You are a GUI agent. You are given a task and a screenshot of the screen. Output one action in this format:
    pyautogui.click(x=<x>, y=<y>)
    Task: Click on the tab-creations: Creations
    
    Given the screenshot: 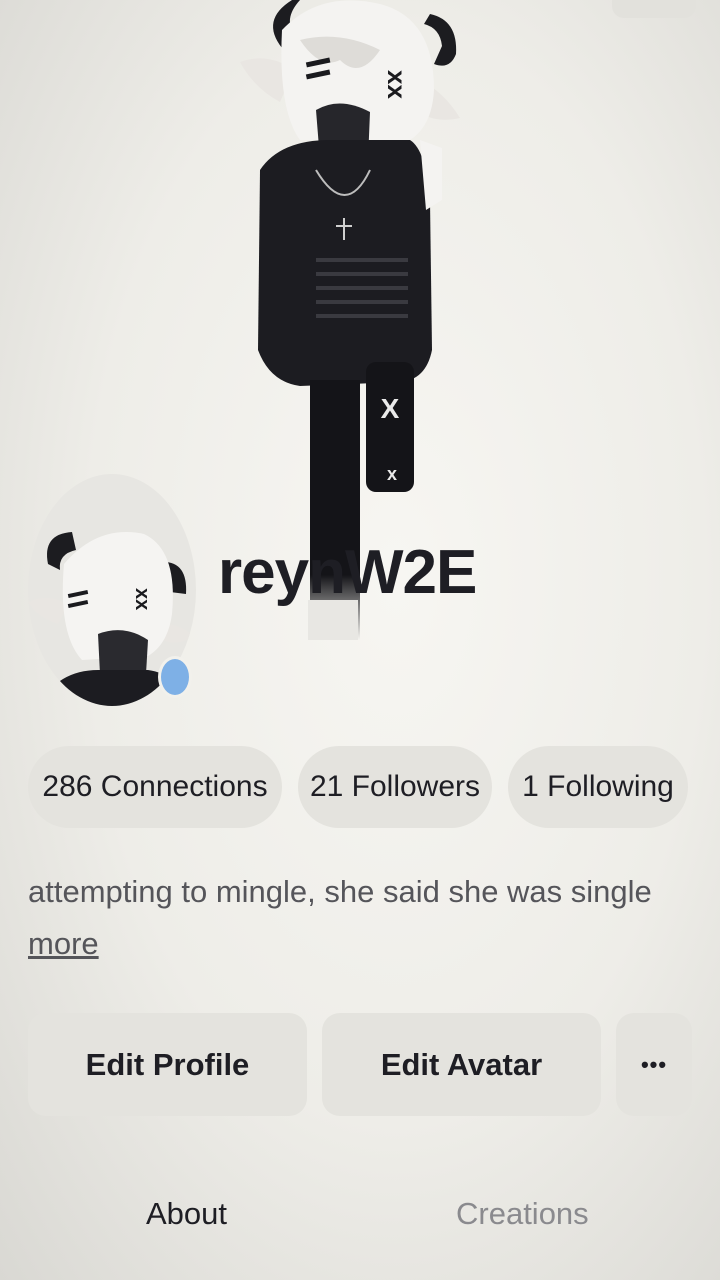 What is the action you would take?
    pyautogui.click(x=522, y=1214)
    